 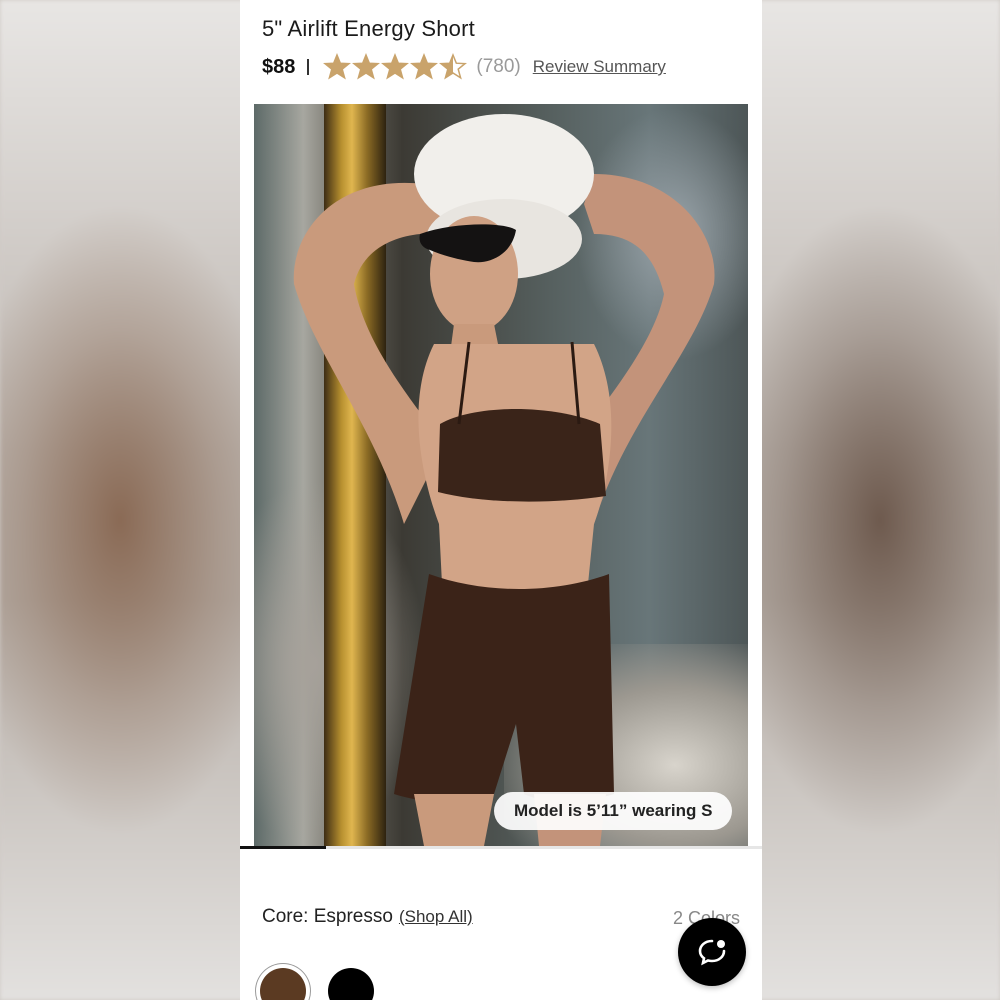 I want to click on chat-bubble-icon, so click(x=712, y=952).